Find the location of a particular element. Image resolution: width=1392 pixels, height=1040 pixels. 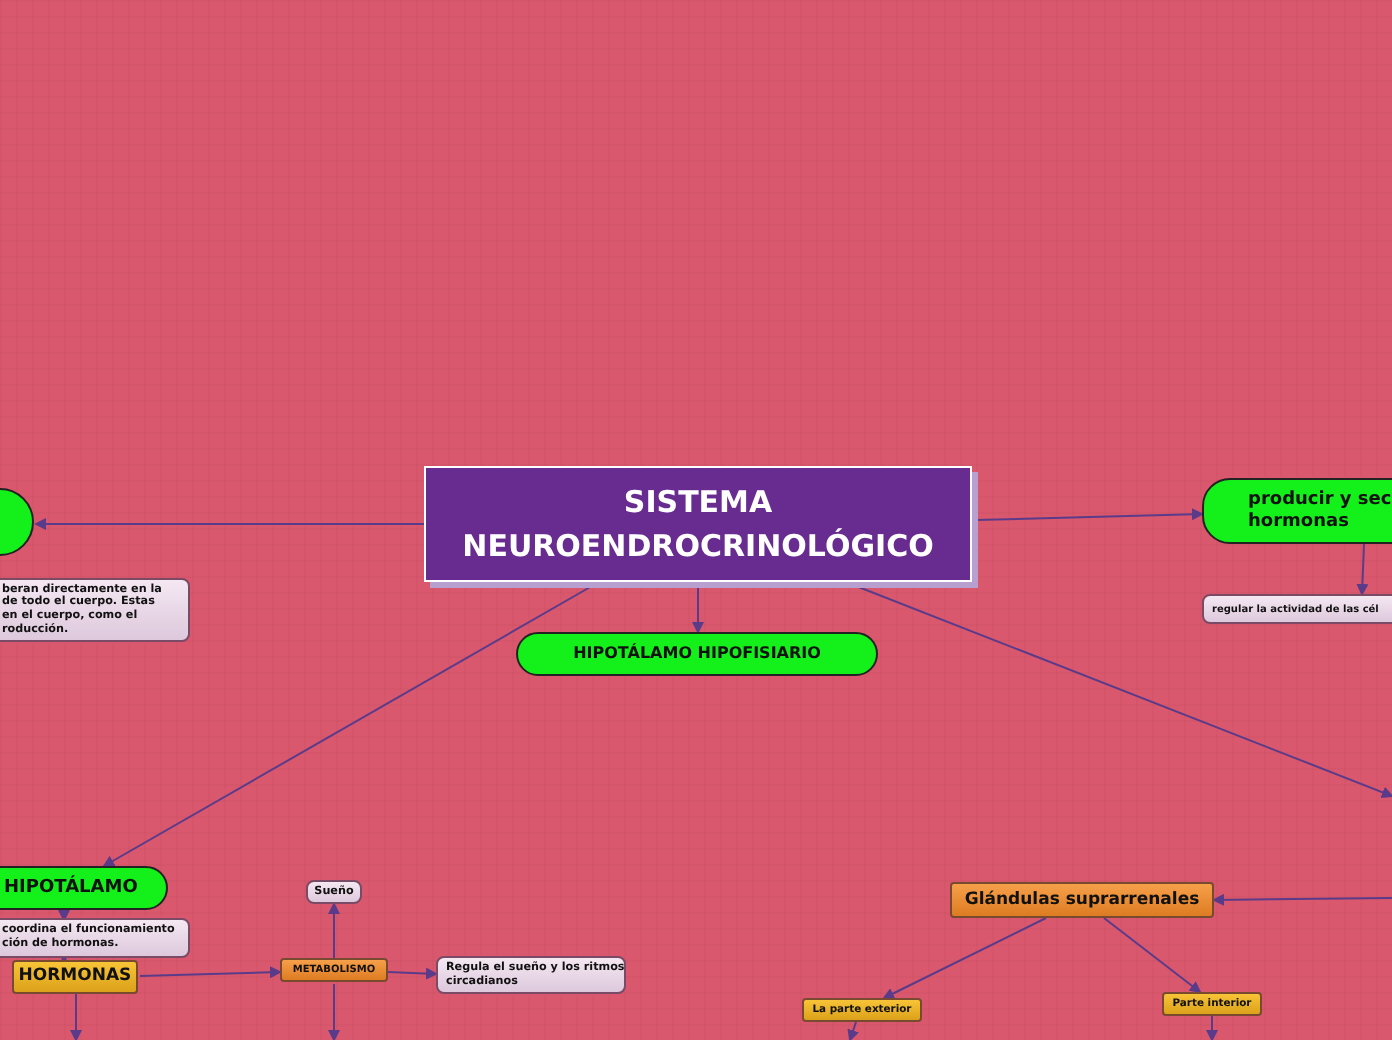

topic-node: HORMONAS is located at coordinates (75, 977).